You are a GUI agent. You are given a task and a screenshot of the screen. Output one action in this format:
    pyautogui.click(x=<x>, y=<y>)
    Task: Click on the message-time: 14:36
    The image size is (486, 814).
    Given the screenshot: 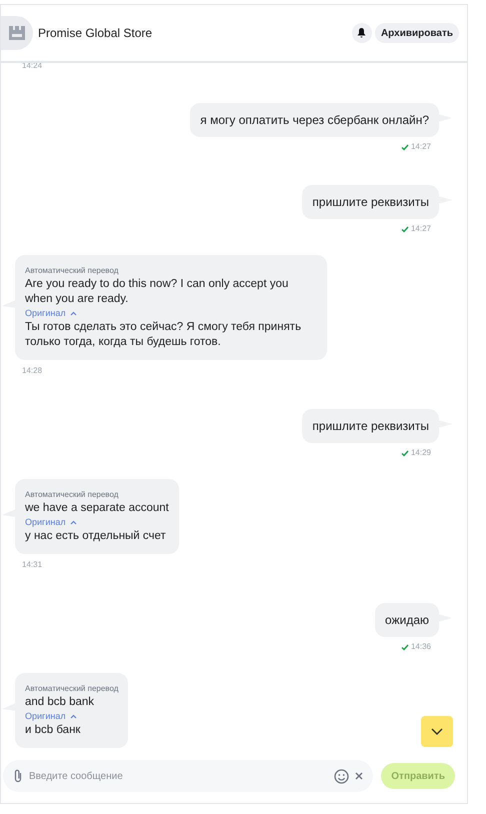 What is the action you would take?
    pyautogui.click(x=420, y=647)
    